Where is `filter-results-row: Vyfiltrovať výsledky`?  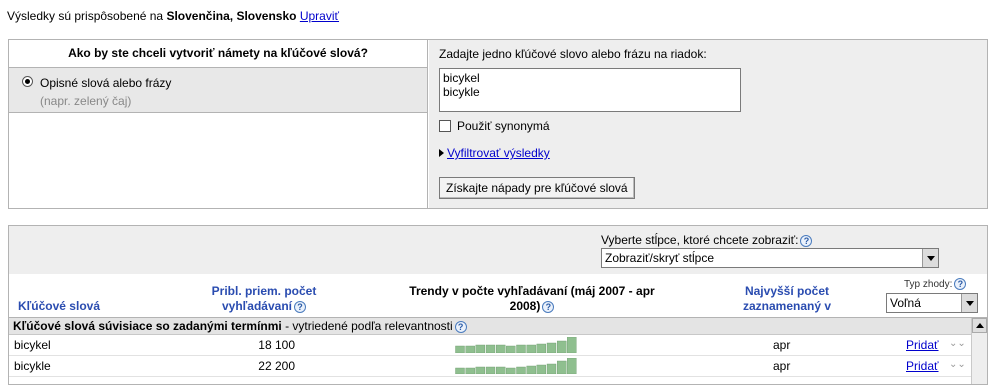
filter-results-row: Vyfiltrovať výsledky is located at coordinates (494, 153).